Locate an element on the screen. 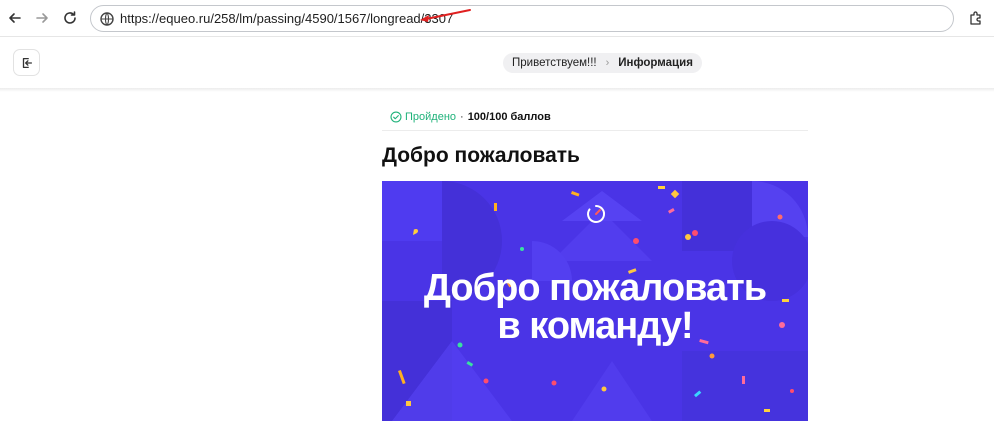 Image resolution: width=994 pixels, height=434 pixels. reload-icon is located at coordinates (70, 17).